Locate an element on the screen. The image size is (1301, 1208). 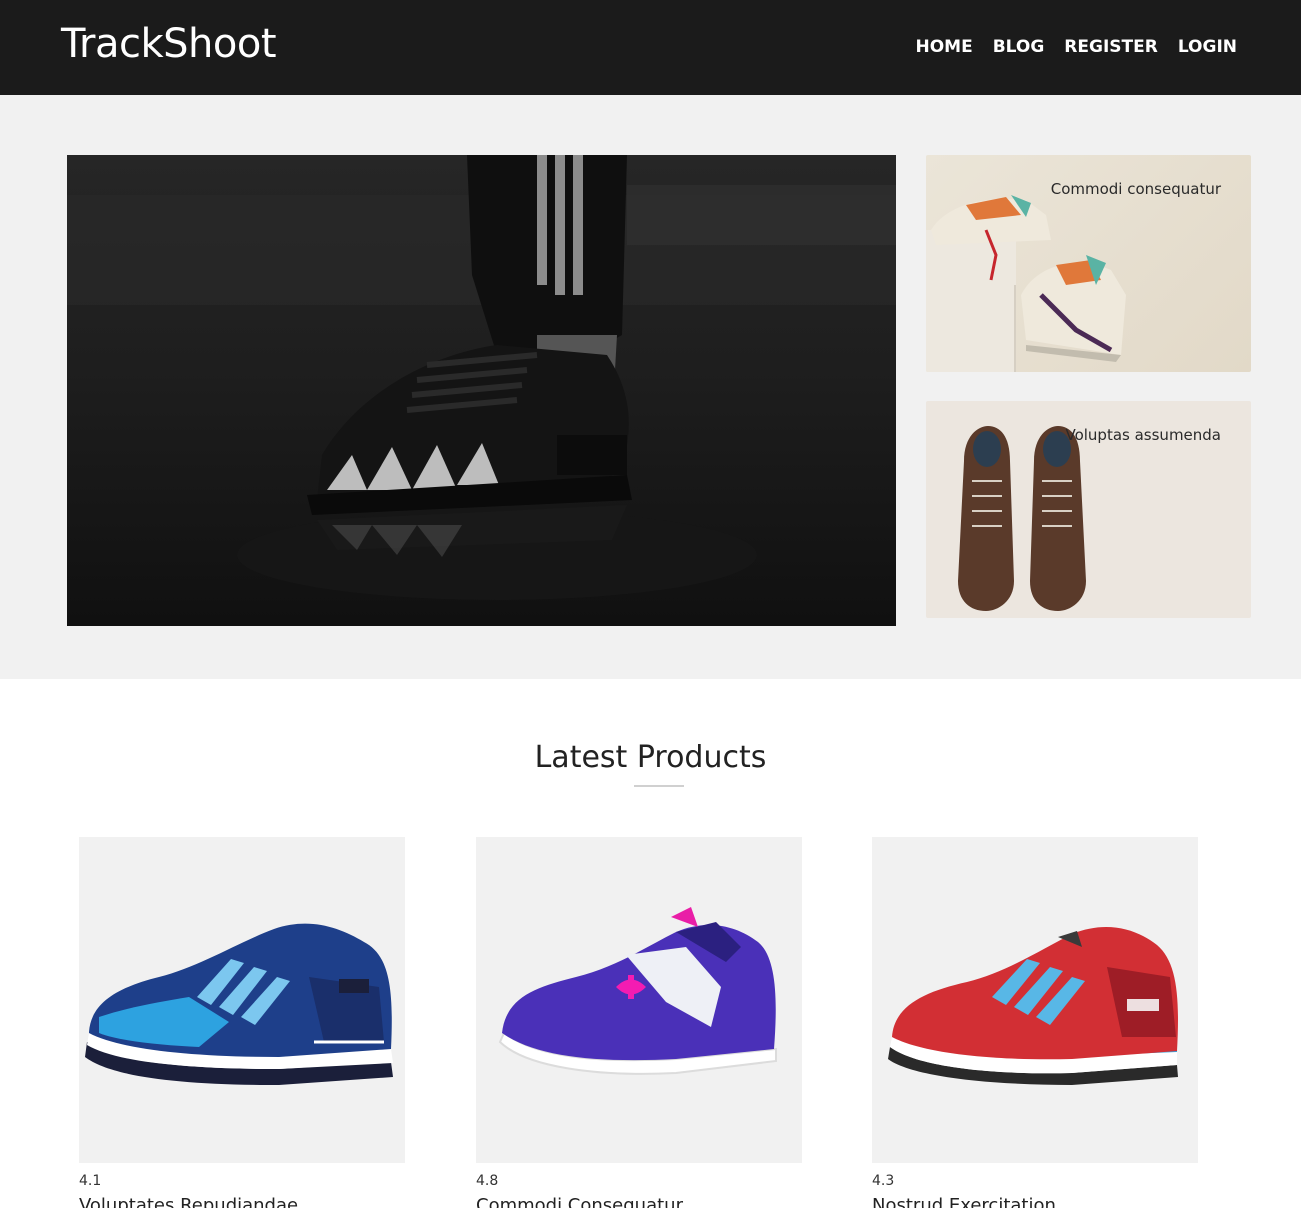
nav-home-link: HOME is located at coordinates (943, 47).